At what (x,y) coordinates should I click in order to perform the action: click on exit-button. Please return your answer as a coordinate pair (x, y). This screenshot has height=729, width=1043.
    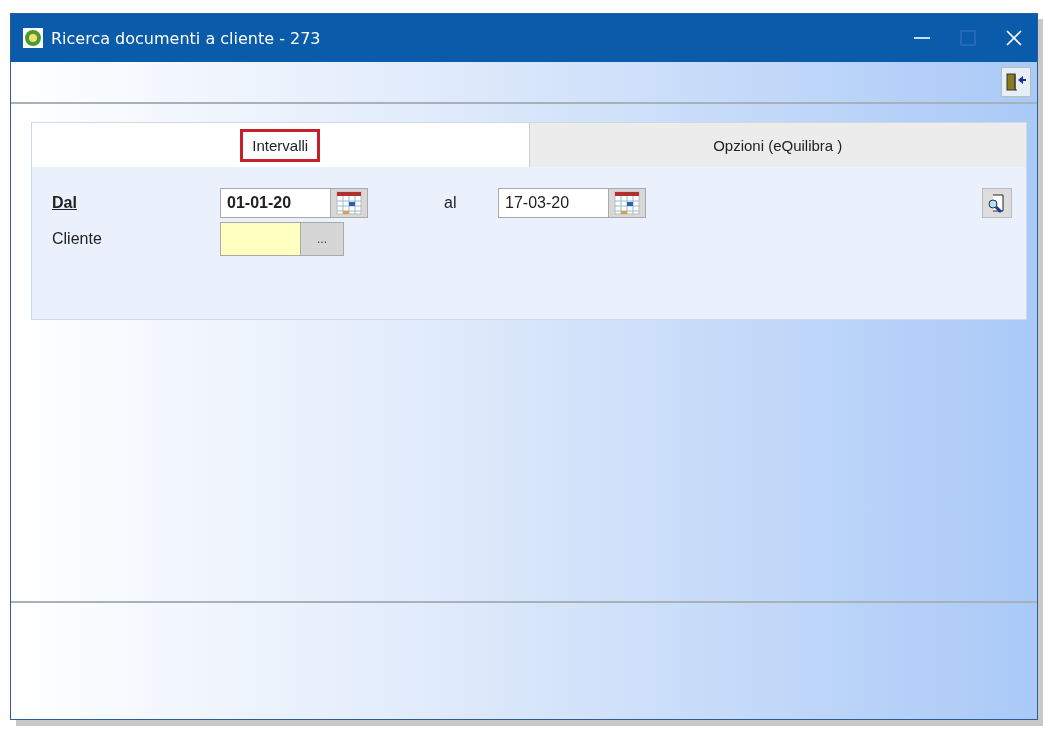
    Looking at the image, I should click on (1016, 82).